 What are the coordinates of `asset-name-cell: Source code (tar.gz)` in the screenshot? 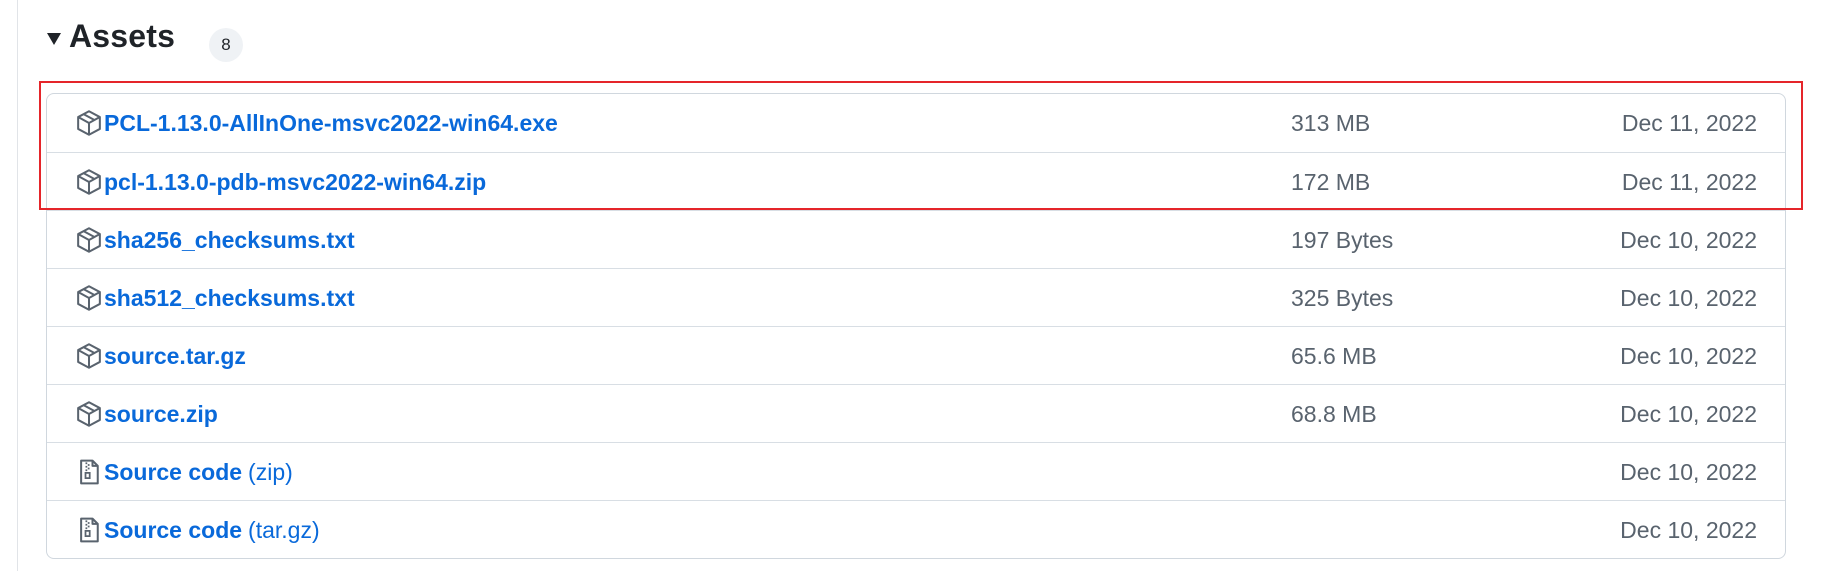 It's located at (197, 530).